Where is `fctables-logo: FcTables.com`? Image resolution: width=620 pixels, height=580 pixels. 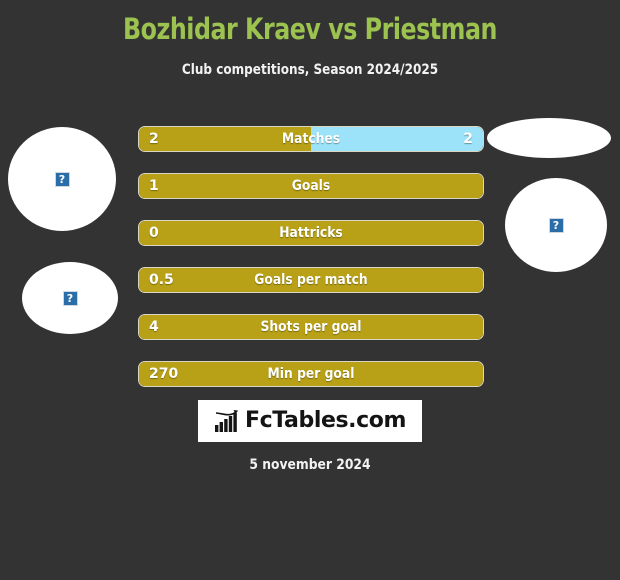
fctables-logo: FcTables.com is located at coordinates (310, 421).